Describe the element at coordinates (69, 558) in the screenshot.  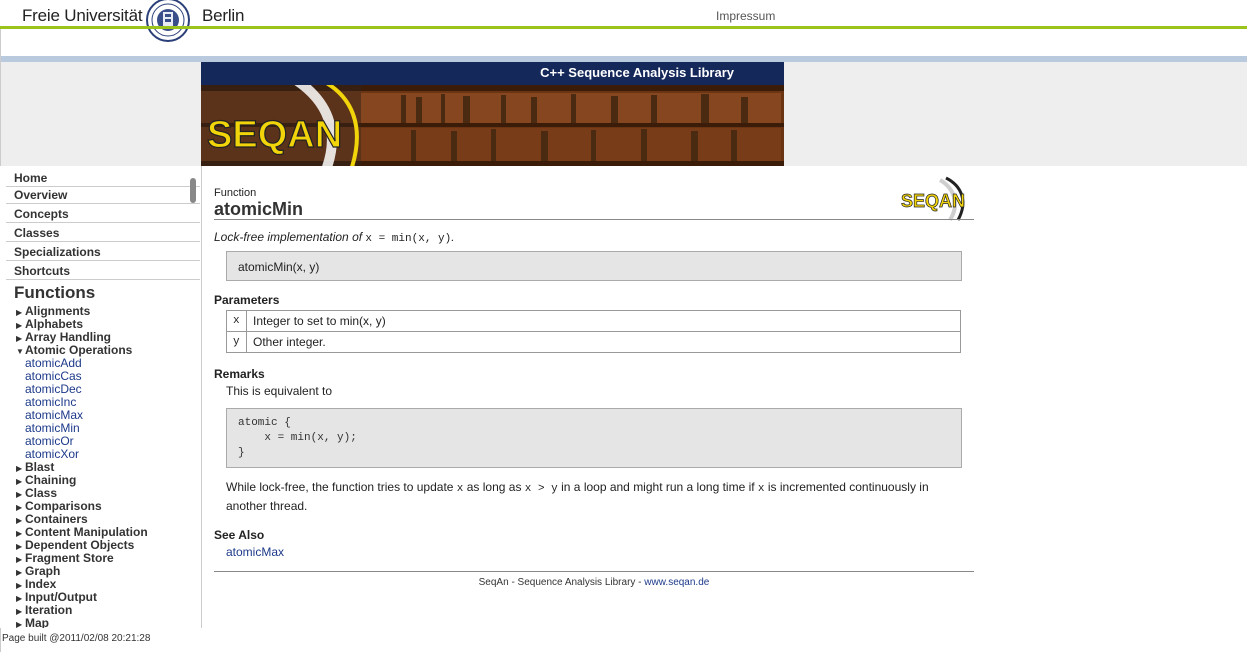
I see `category-label: Fragment Store` at that location.